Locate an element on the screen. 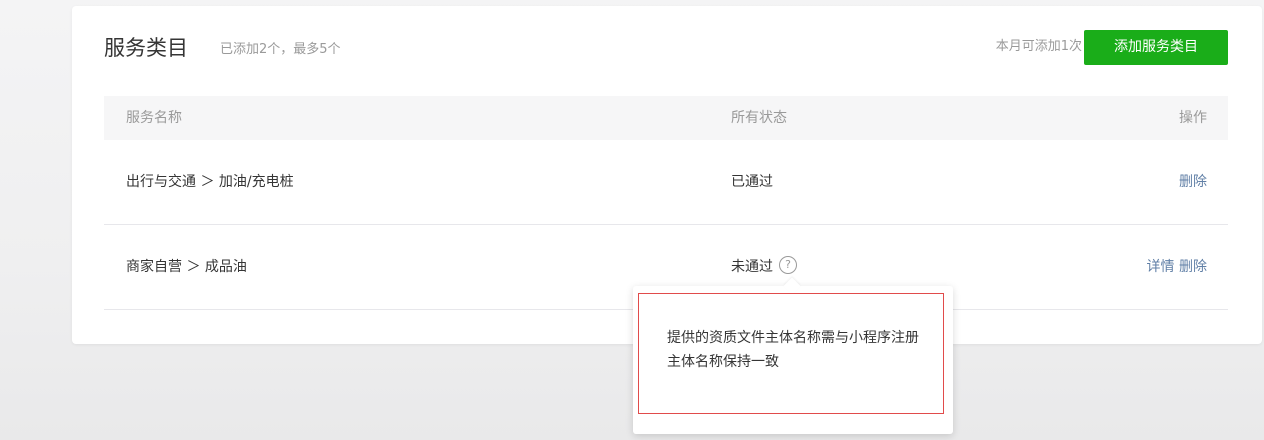 This screenshot has width=1264, height=440. service-name: 商家自营 ＞ 成品油 is located at coordinates (186, 267).